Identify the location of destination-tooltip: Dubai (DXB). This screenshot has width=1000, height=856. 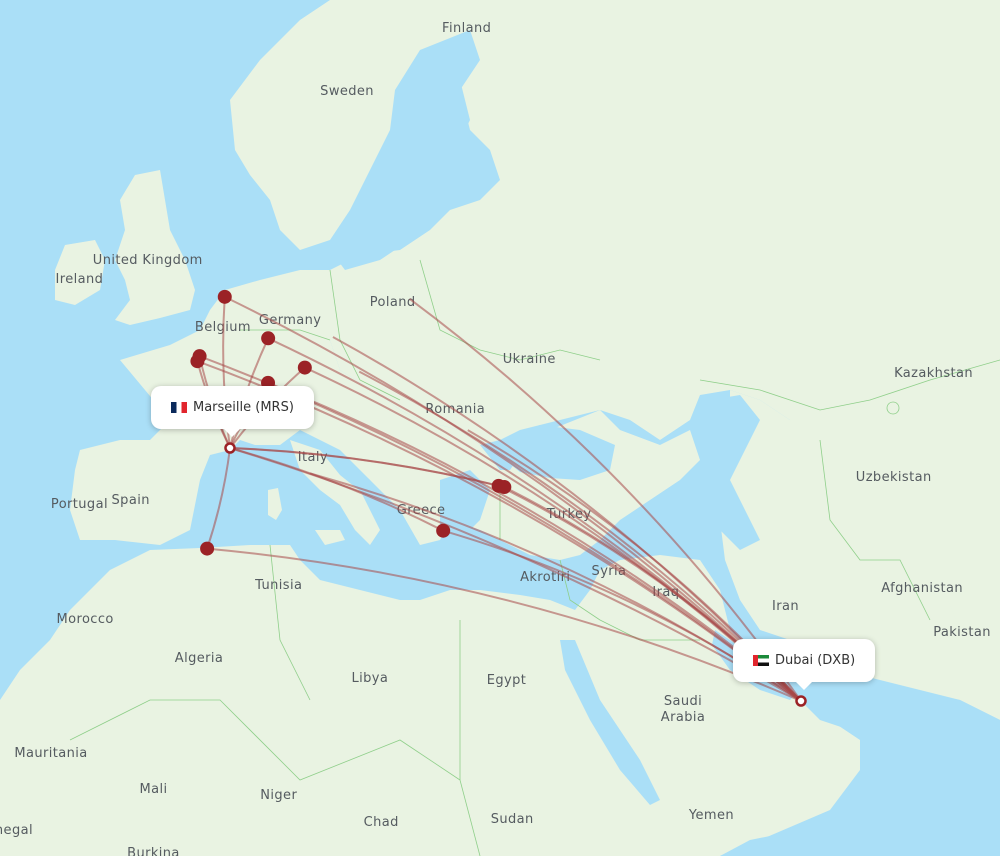
(804, 664).